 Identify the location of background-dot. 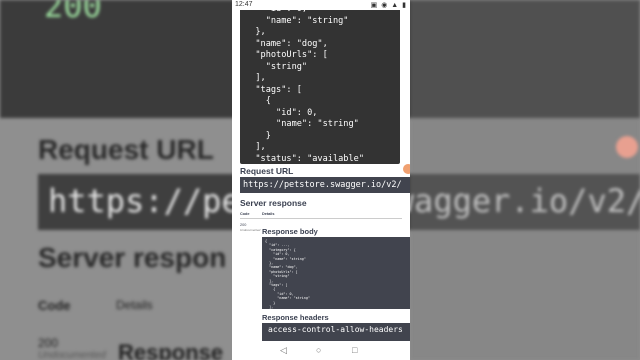
(627, 147).